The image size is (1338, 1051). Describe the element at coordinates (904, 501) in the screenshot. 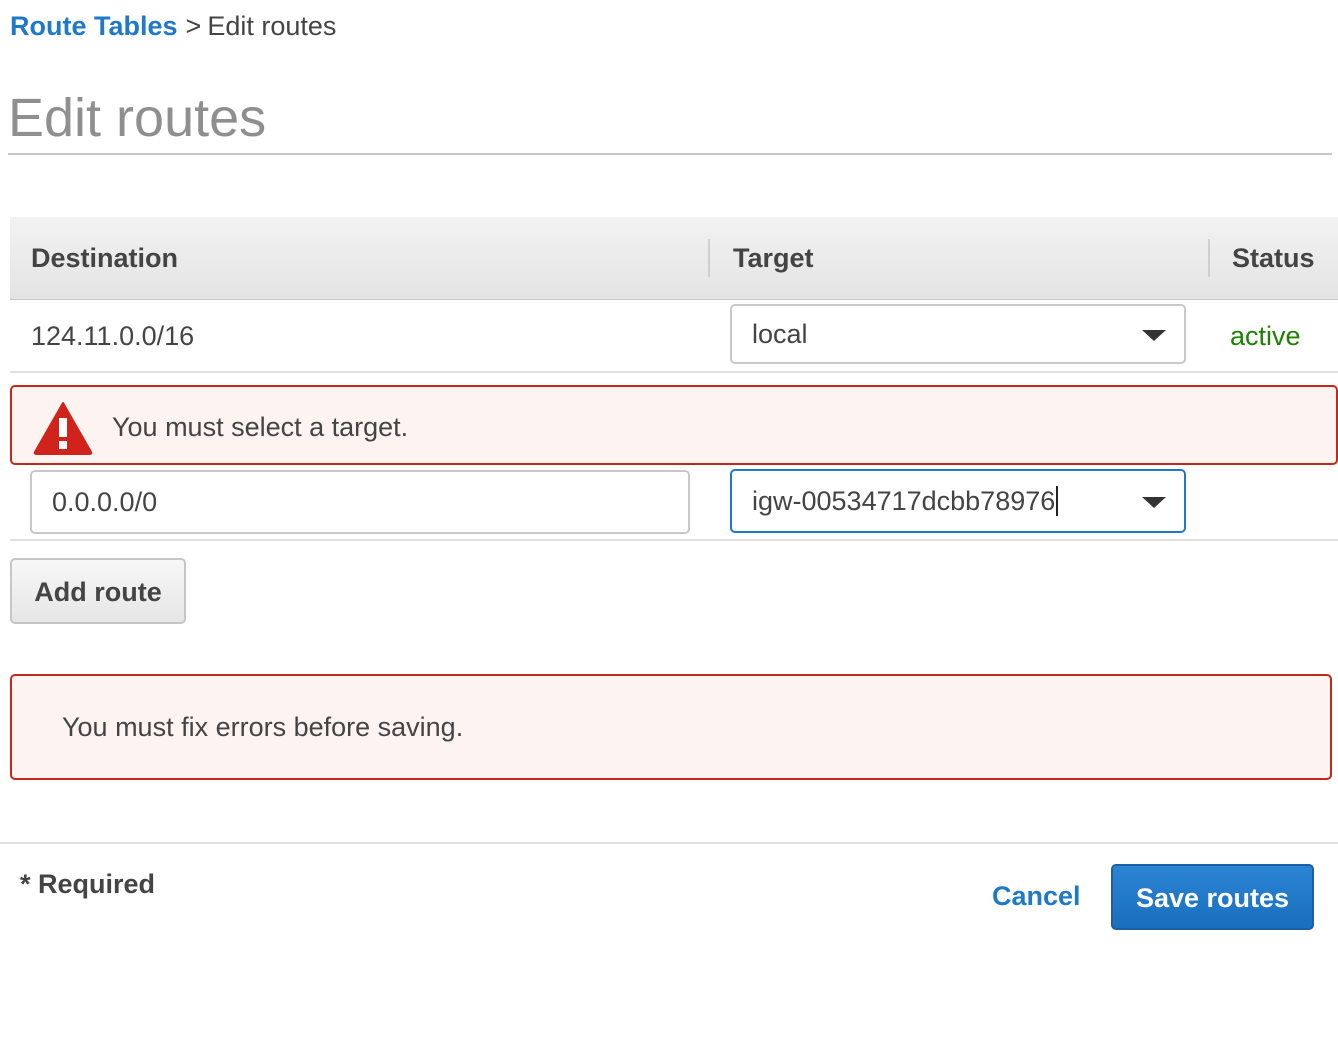

I see `target-combobox-value: igw-00534717dcbb78976` at that location.